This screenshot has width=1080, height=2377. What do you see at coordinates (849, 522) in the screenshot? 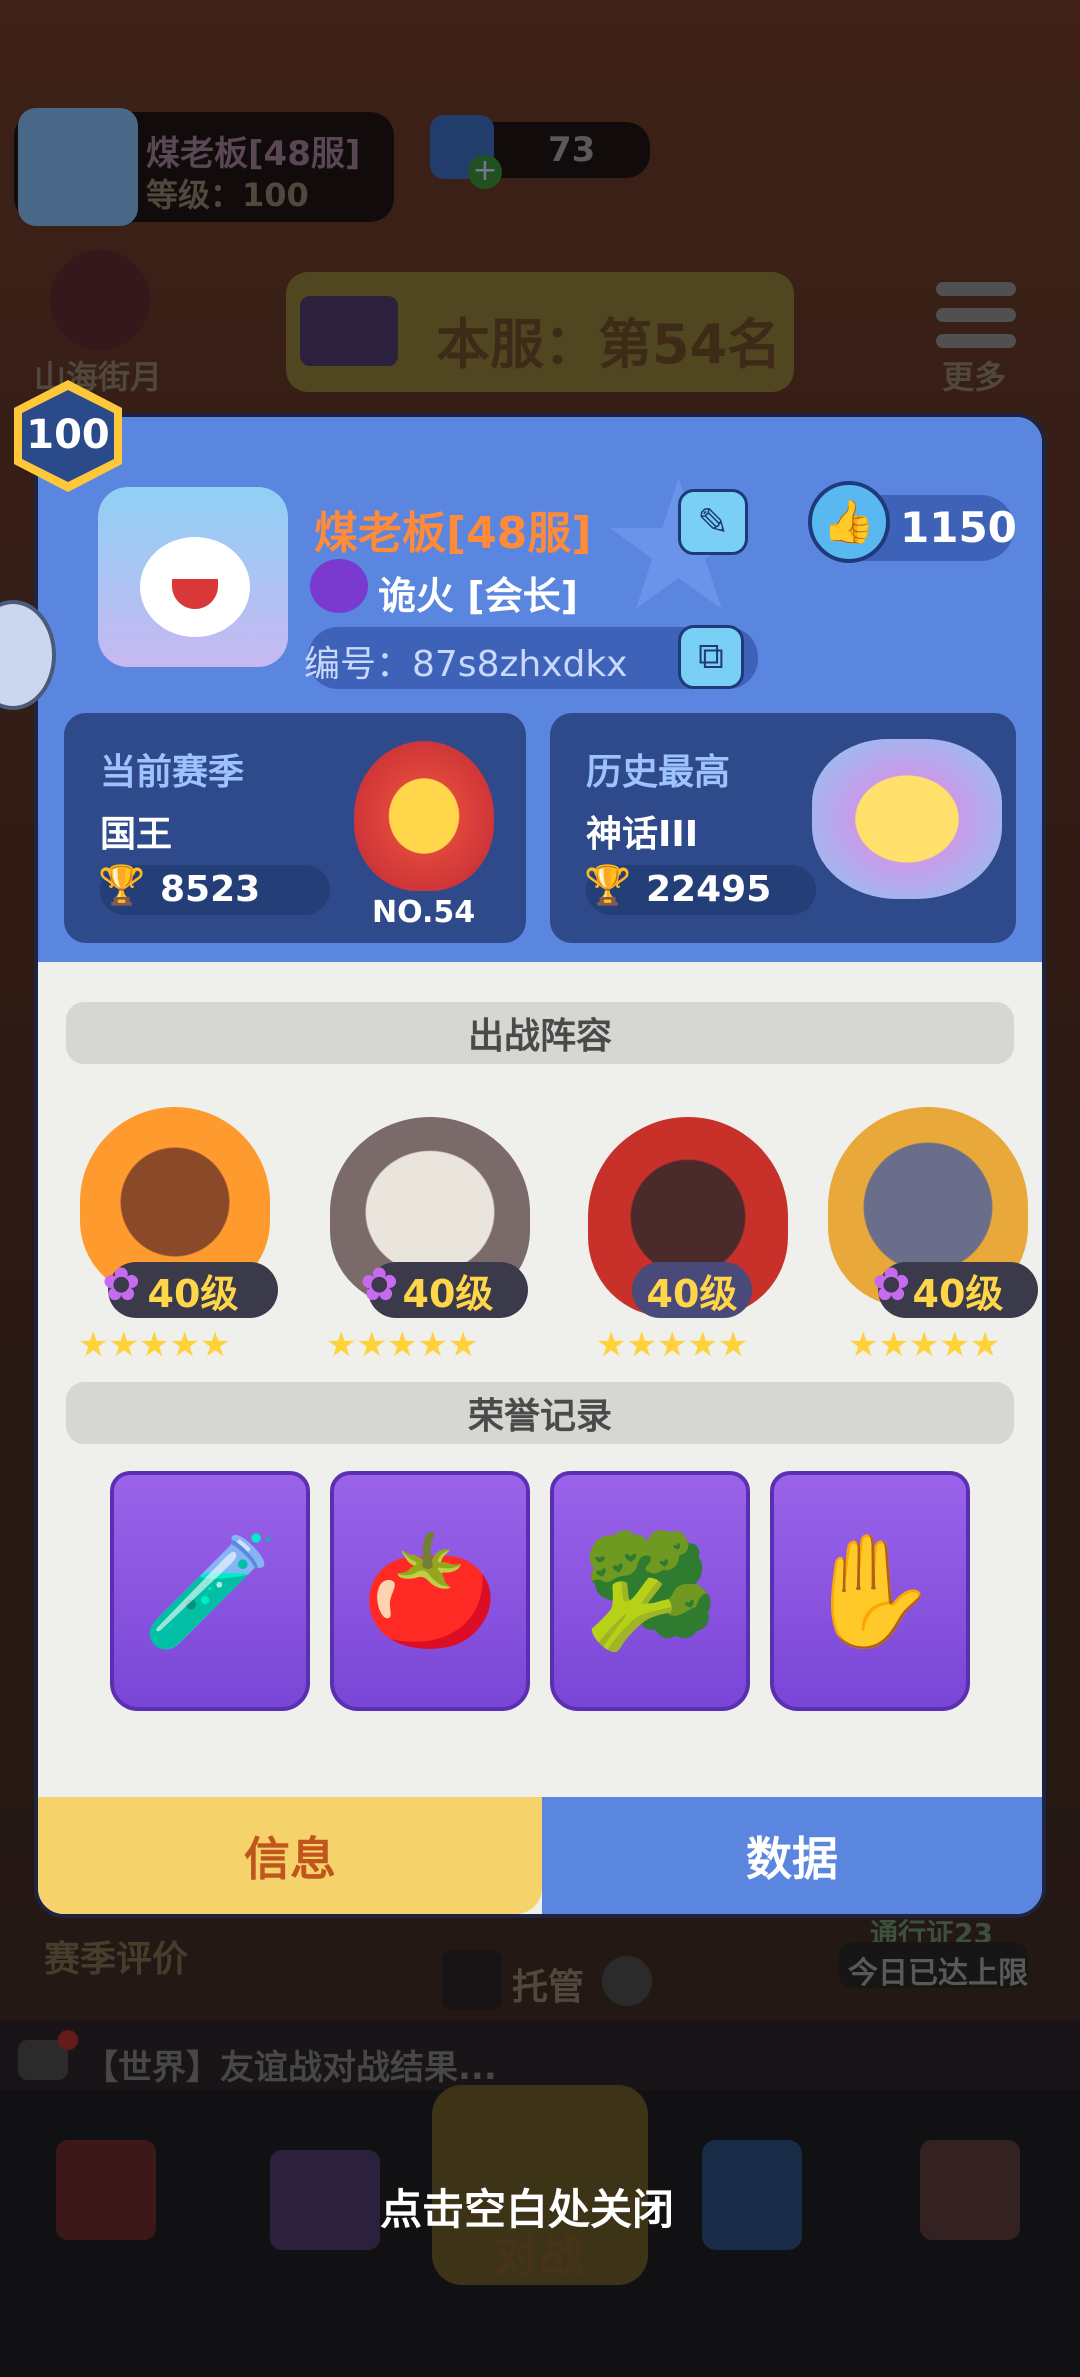
I see `thumbs-up-icon: 👍` at bounding box center [849, 522].